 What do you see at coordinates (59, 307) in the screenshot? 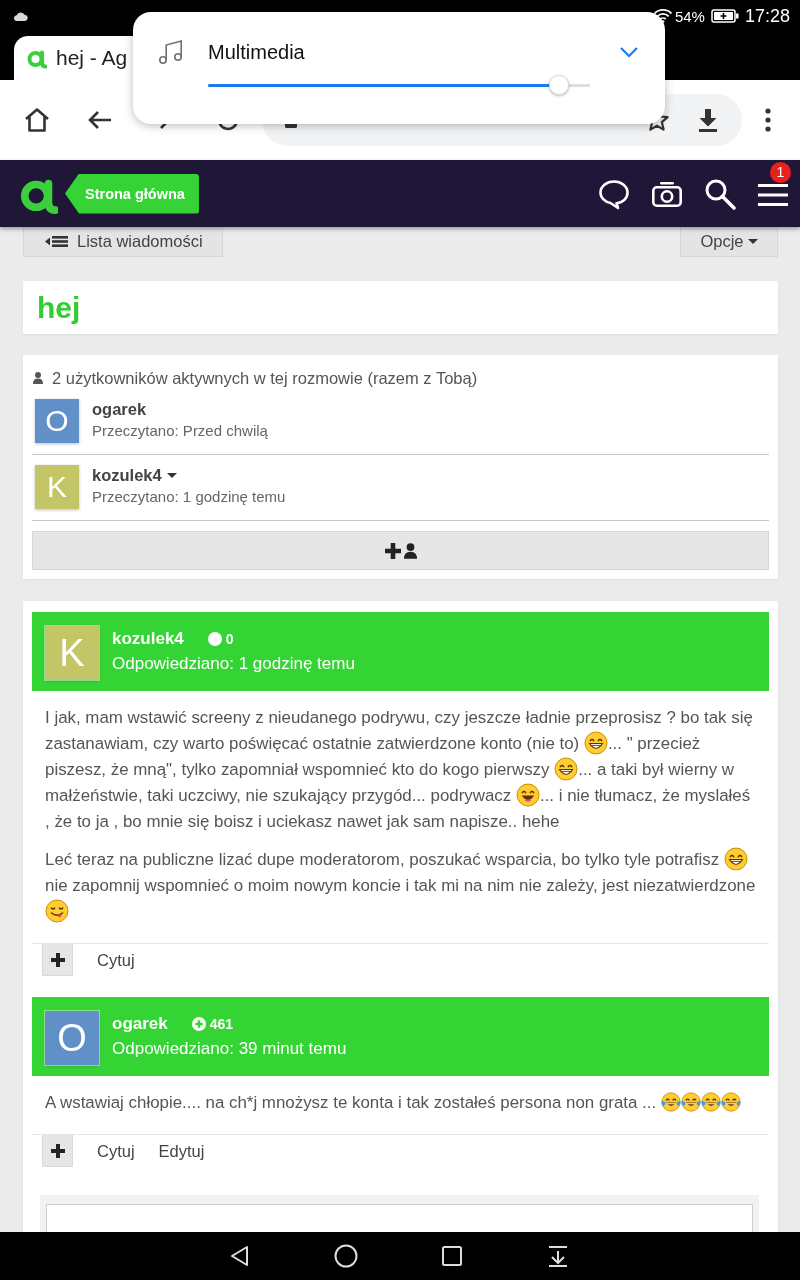
I see `conversation-title: hej` at bounding box center [59, 307].